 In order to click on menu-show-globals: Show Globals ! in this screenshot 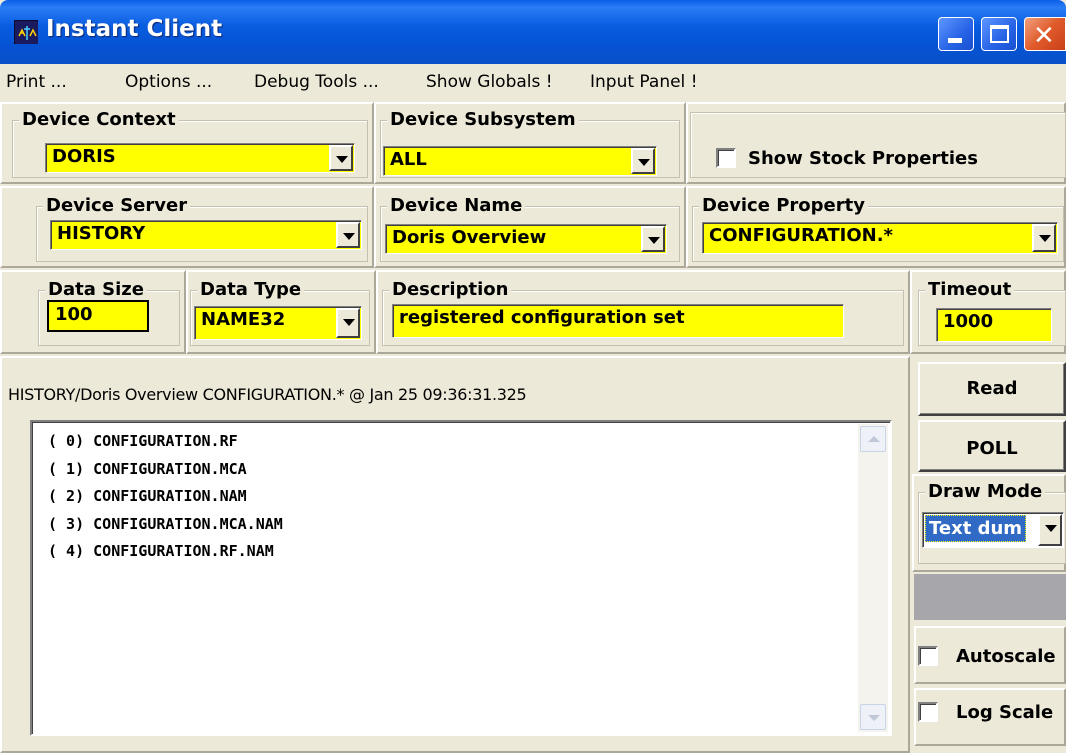, I will do `click(489, 82)`.